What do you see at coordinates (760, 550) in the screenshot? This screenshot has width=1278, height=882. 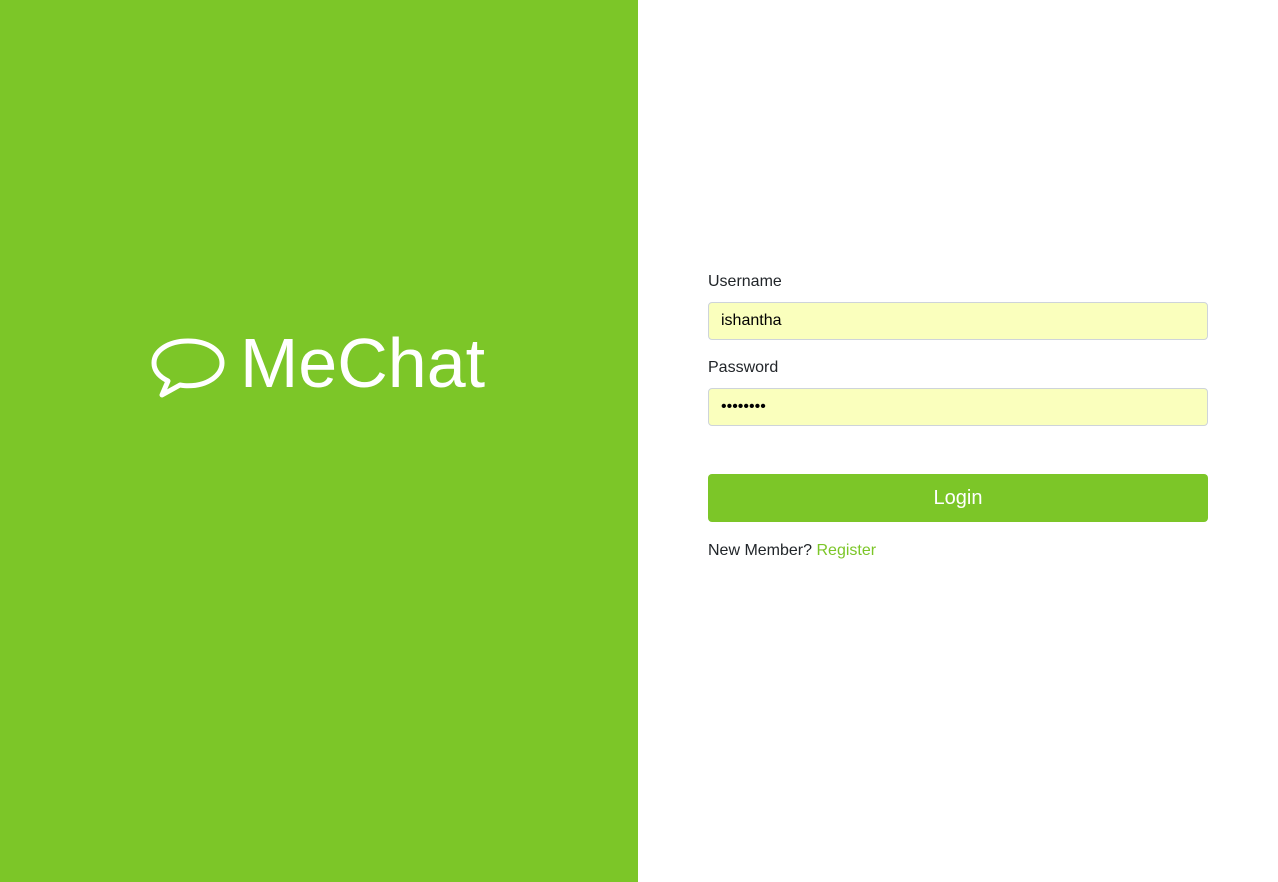 I see `new-member-text: New Member?` at bounding box center [760, 550].